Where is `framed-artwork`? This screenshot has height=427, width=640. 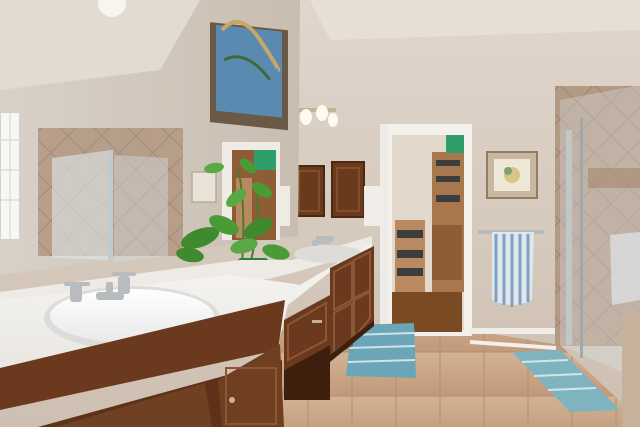 framed-artwork is located at coordinates (512, 175).